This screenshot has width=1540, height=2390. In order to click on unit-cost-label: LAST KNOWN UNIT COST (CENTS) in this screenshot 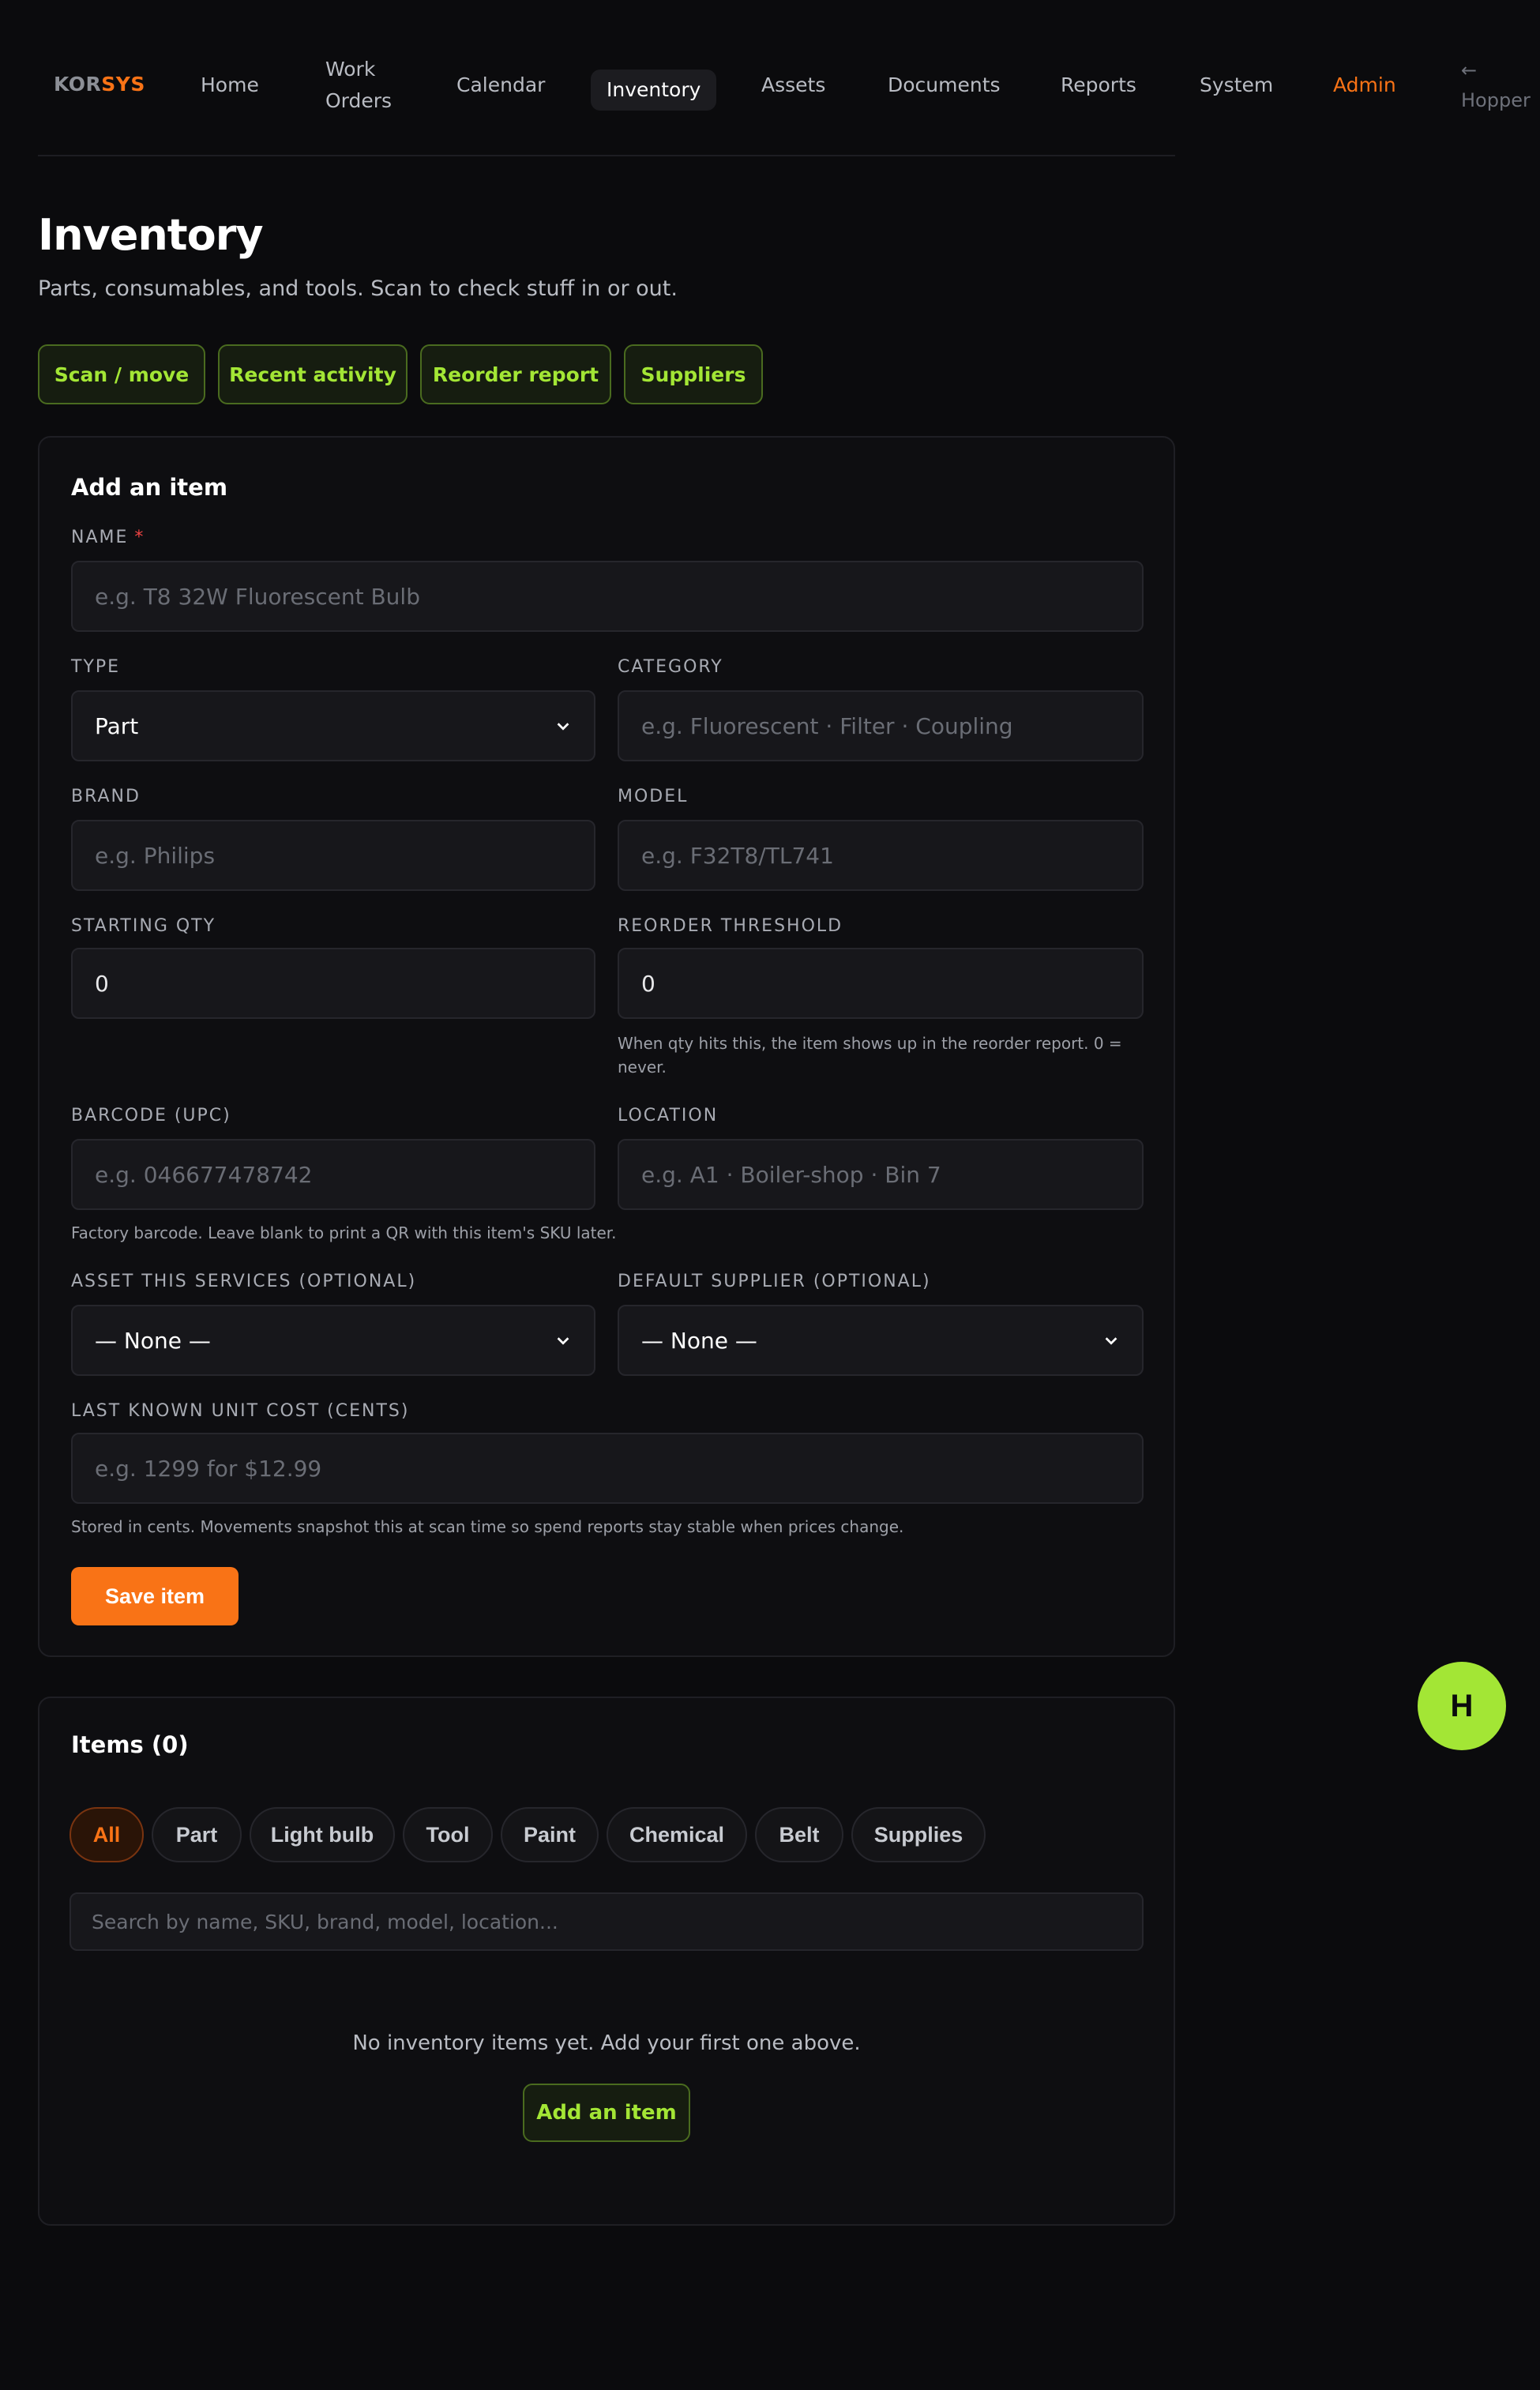, I will do `click(240, 1411)`.